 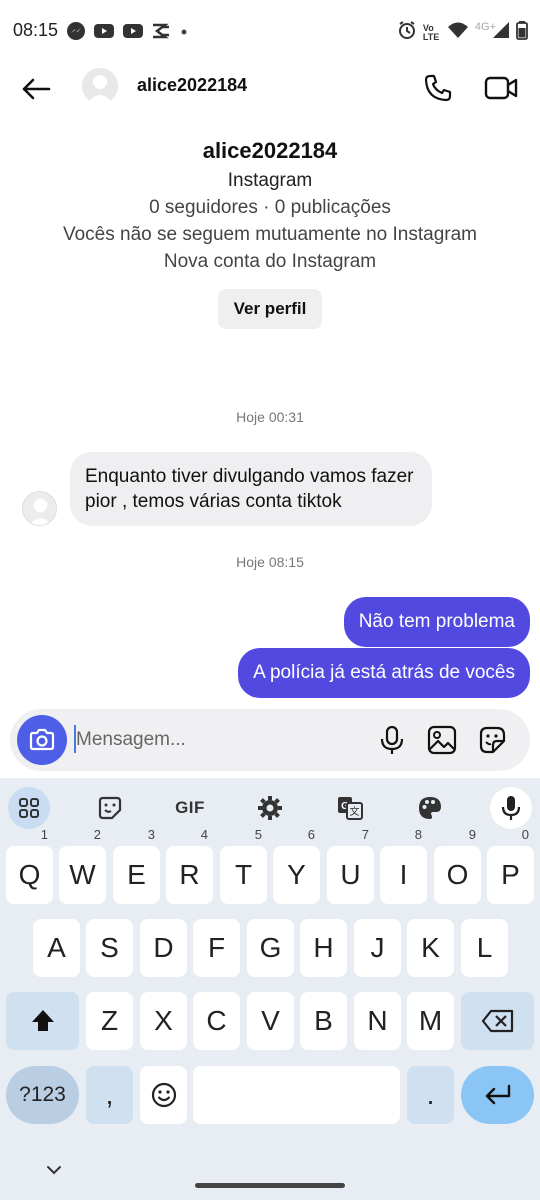 What do you see at coordinates (311, 834) in the screenshot?
I see `key-hint: 6` at bounding box center [311, 834].